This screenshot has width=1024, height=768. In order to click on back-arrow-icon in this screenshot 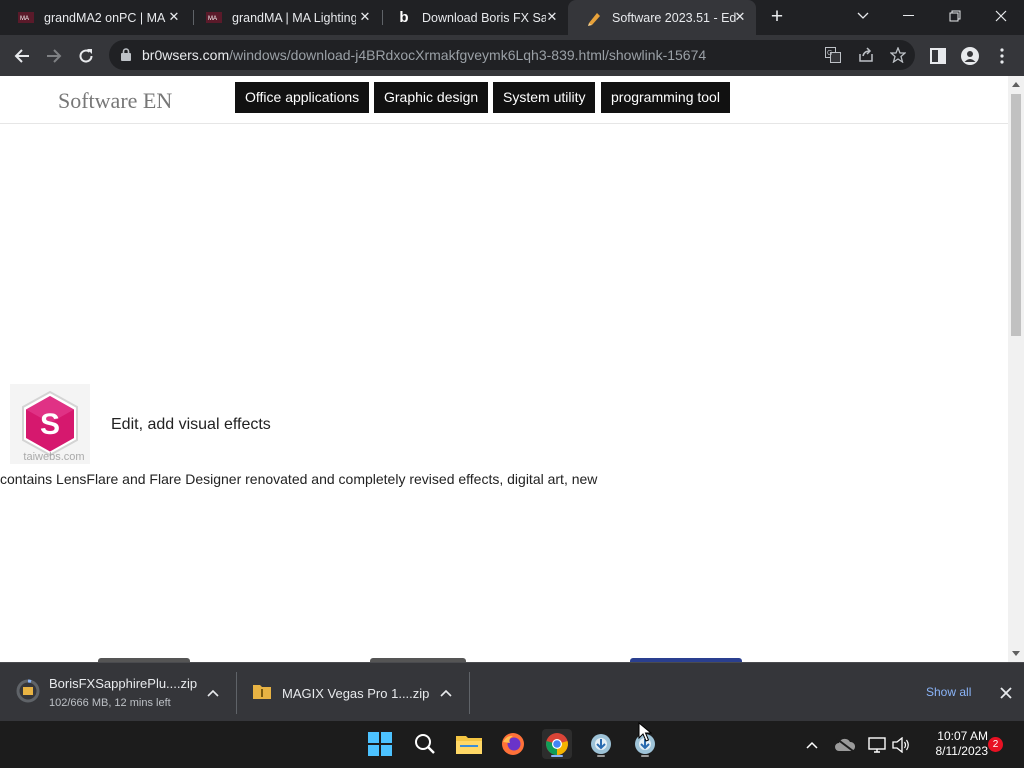, I will do `click(22, 56)`.